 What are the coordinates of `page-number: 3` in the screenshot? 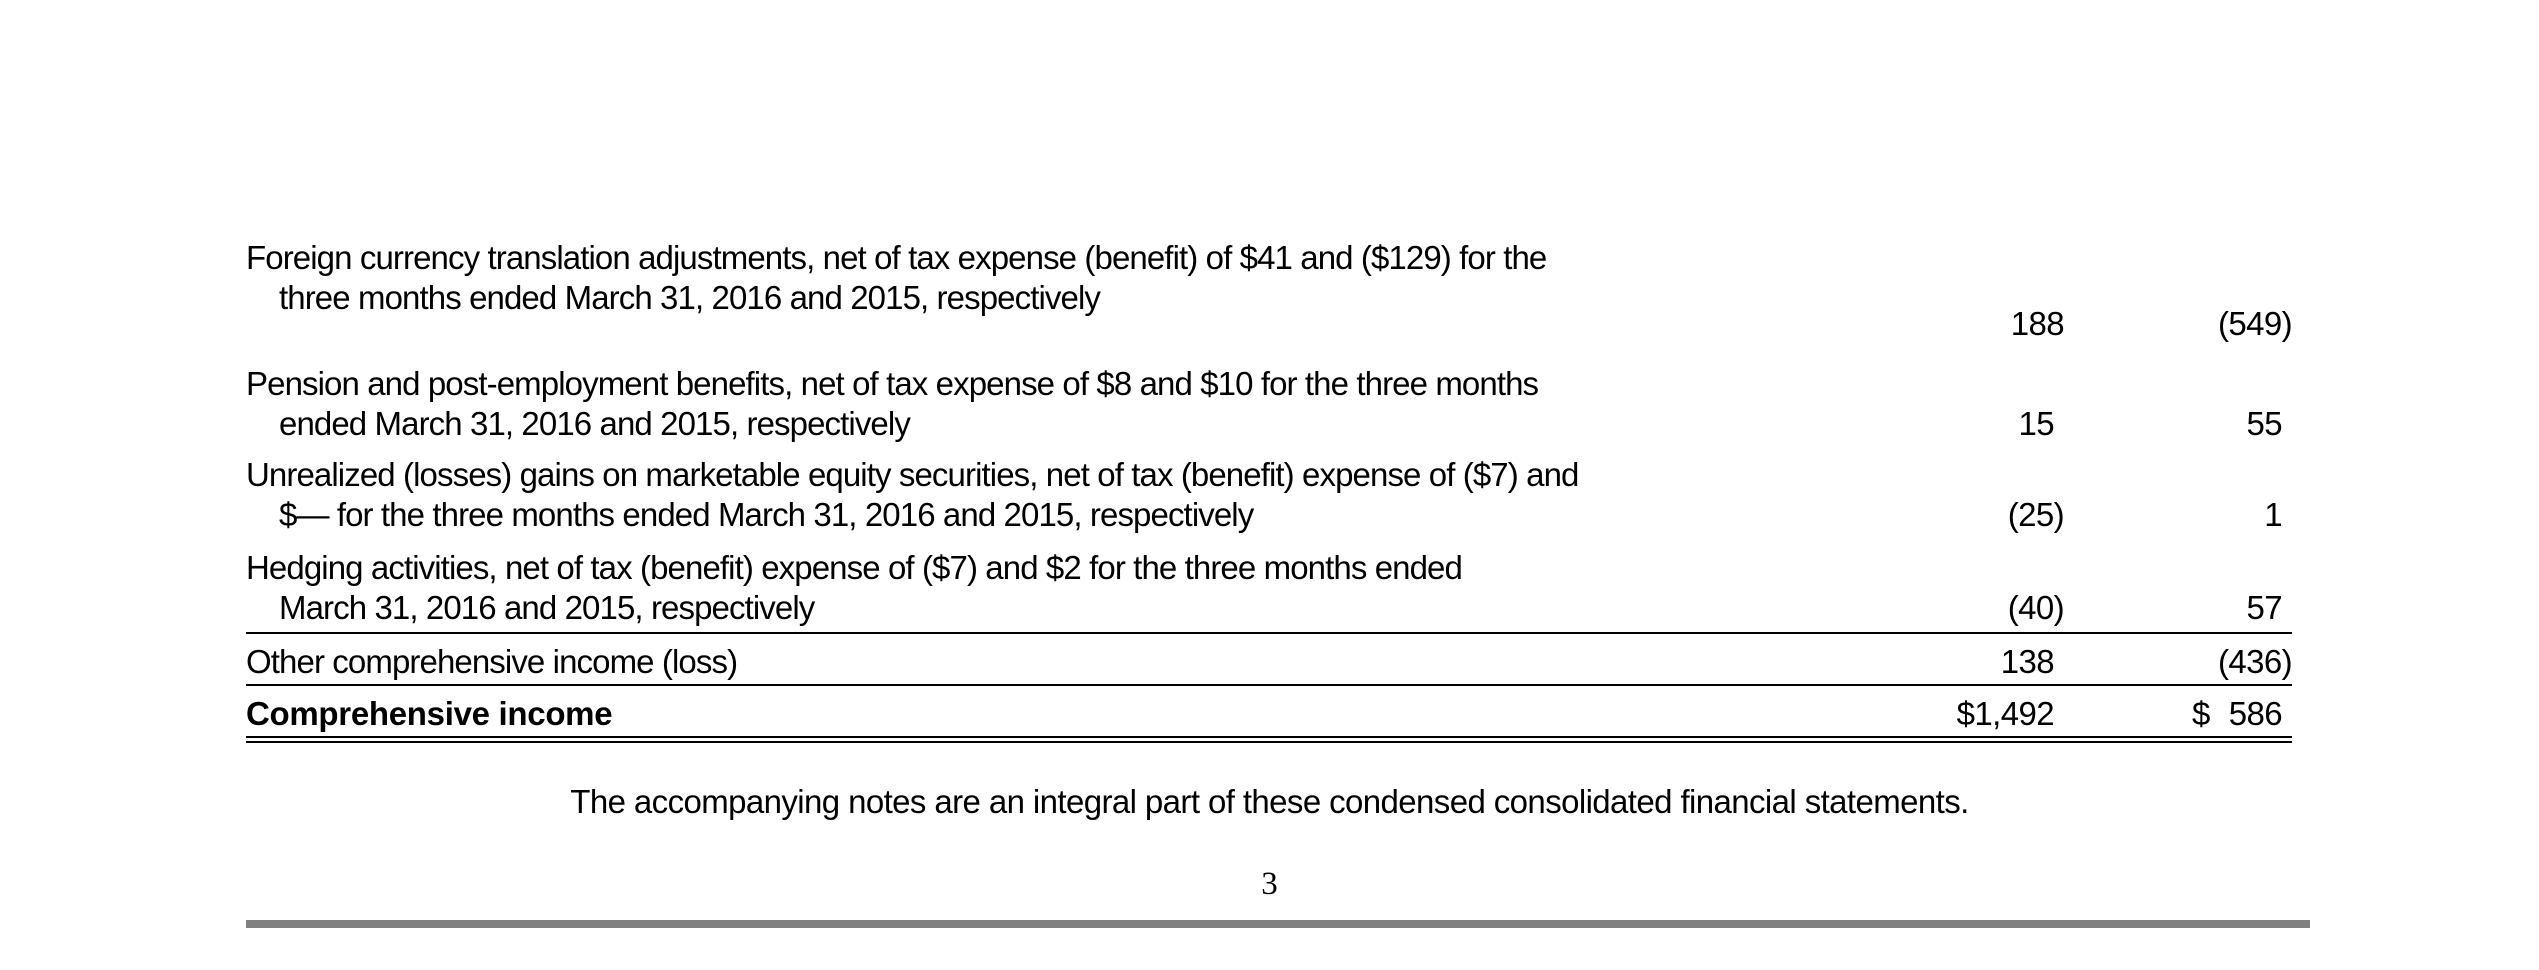 It's located at (1269, 884).